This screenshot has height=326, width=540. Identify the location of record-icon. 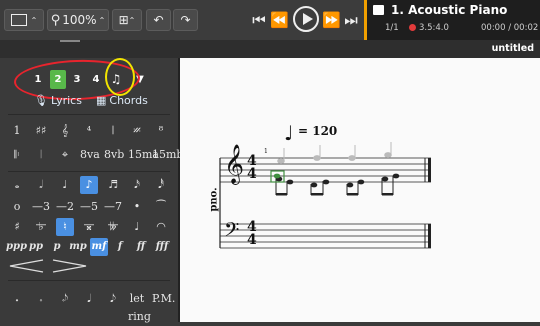
(412, 27).